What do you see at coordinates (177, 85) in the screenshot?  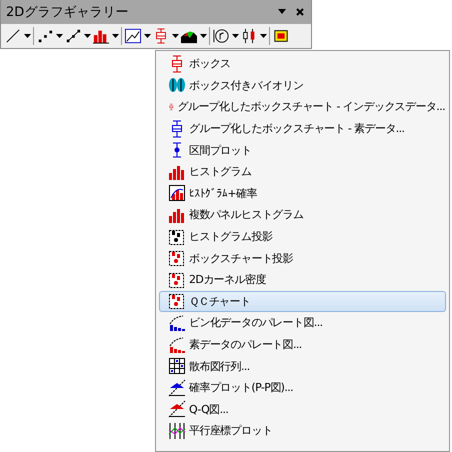 I see `violin-icon` at bounding box center [177, 85].